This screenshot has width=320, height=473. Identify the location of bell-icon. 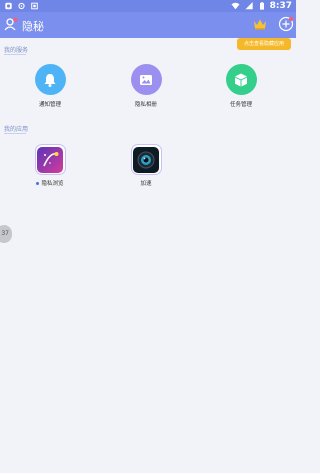
(50, 80).